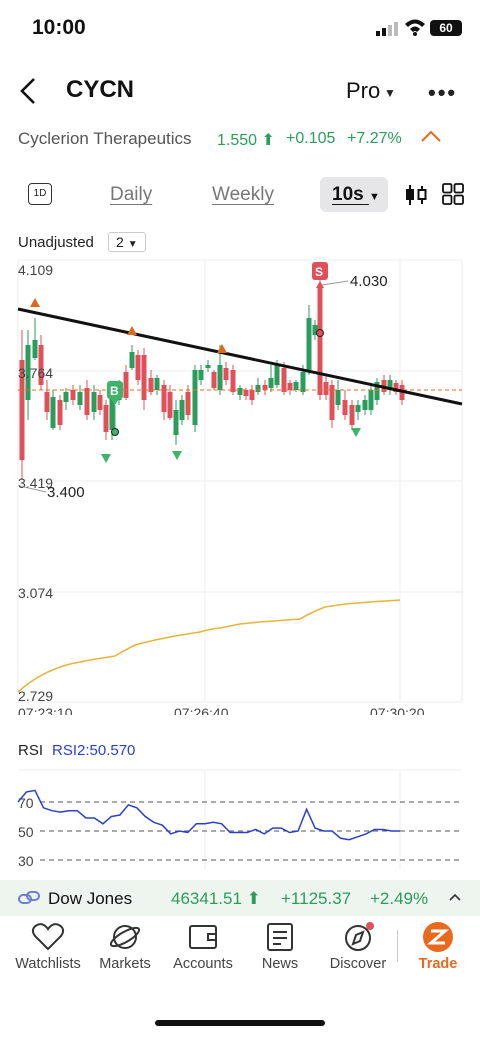 This screenshot has height=1039, width=480. Describe the element at coordinates (26, 861) in the screenshot. I see `rsi-tick-label: 30` at that location.